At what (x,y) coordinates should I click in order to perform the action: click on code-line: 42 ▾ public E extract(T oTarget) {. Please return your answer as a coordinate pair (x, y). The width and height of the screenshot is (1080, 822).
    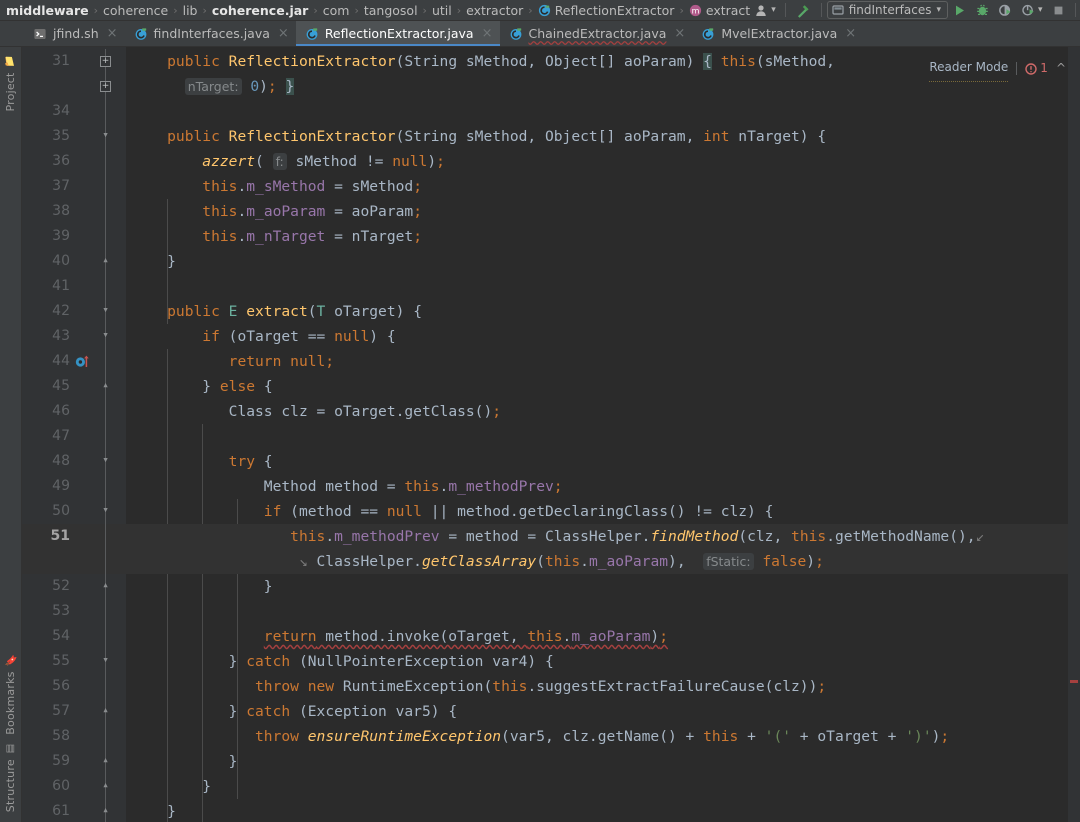
    Looking at the image, I should click on (551, 333).